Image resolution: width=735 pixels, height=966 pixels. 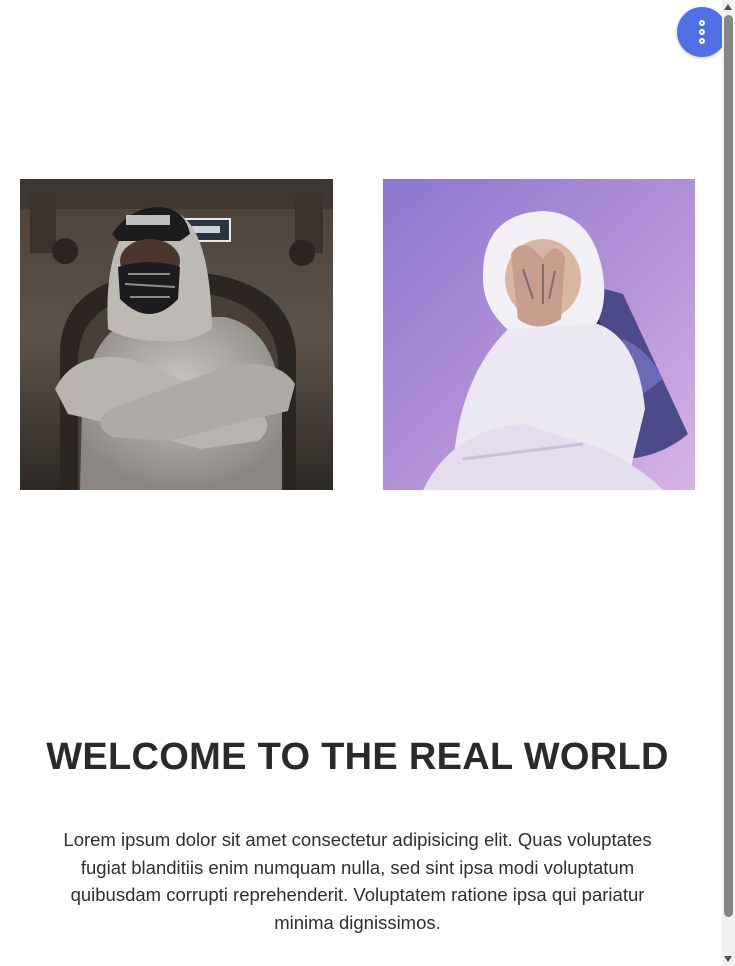 I want to click on scroll-up-arrow-icon, so click(x=728, y=7).